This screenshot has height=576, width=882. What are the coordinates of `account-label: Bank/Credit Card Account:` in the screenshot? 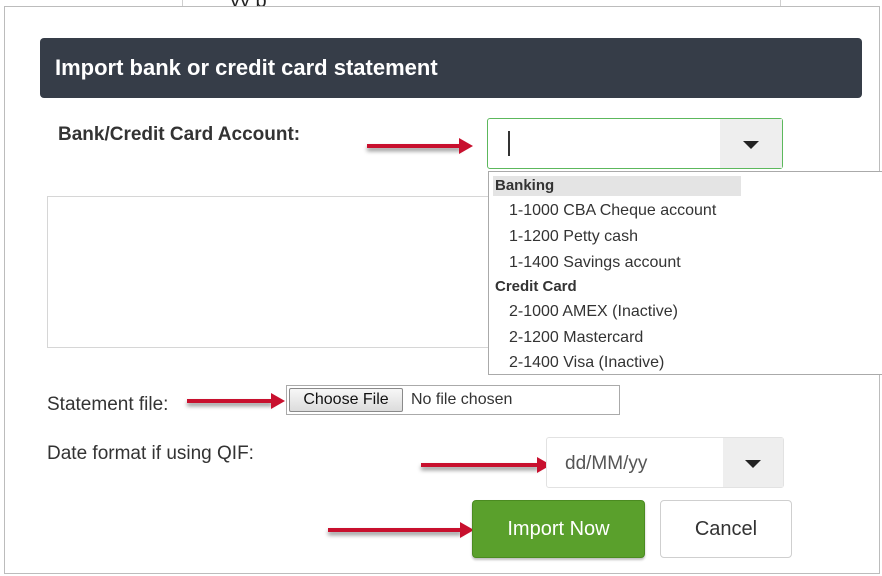 It's located at (179, 134).